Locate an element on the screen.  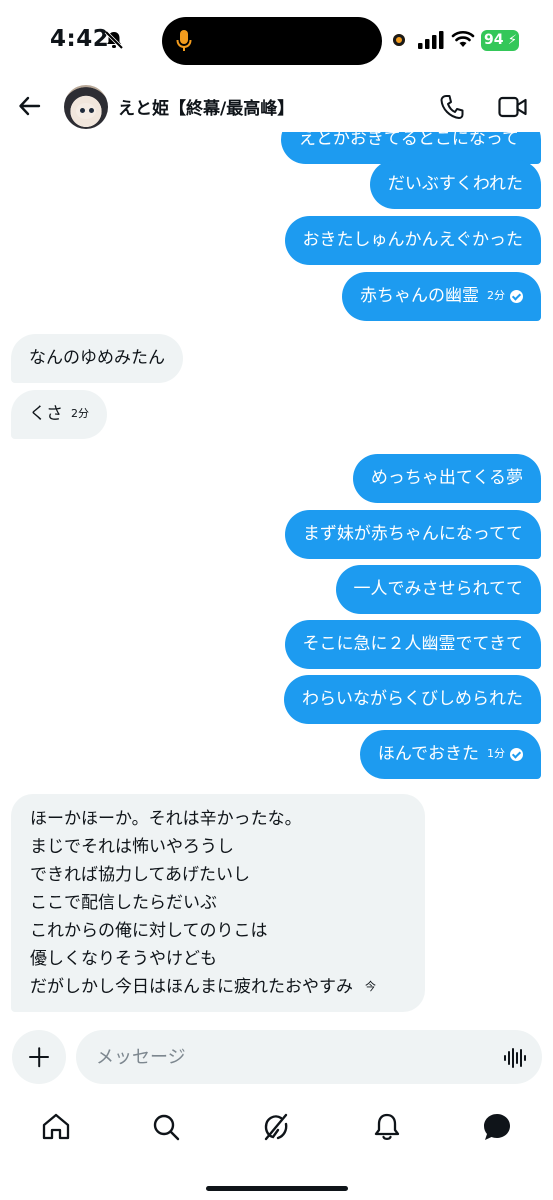
bottom-navigation is located at coordinates (276, 1130).